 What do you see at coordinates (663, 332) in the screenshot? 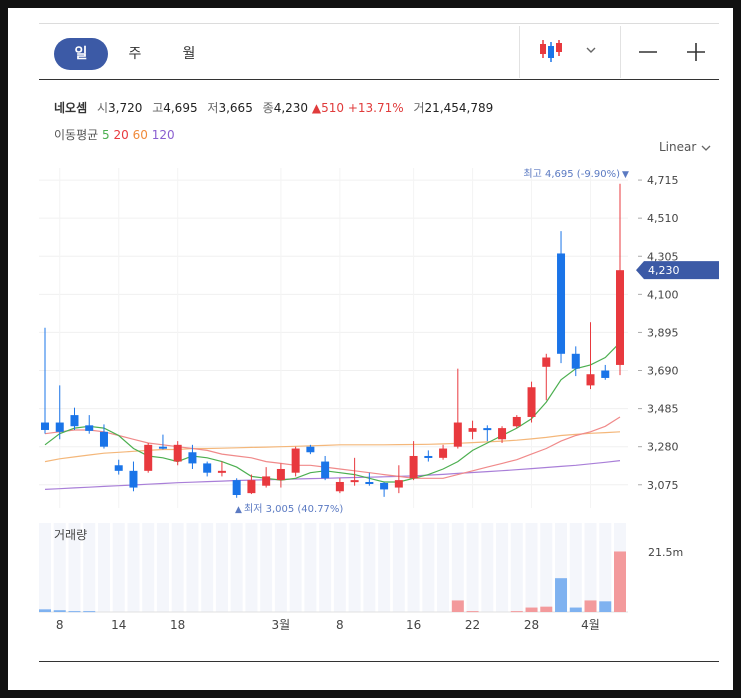
I see `y-tick-label: 3,895` at bounding box center [663, 332].